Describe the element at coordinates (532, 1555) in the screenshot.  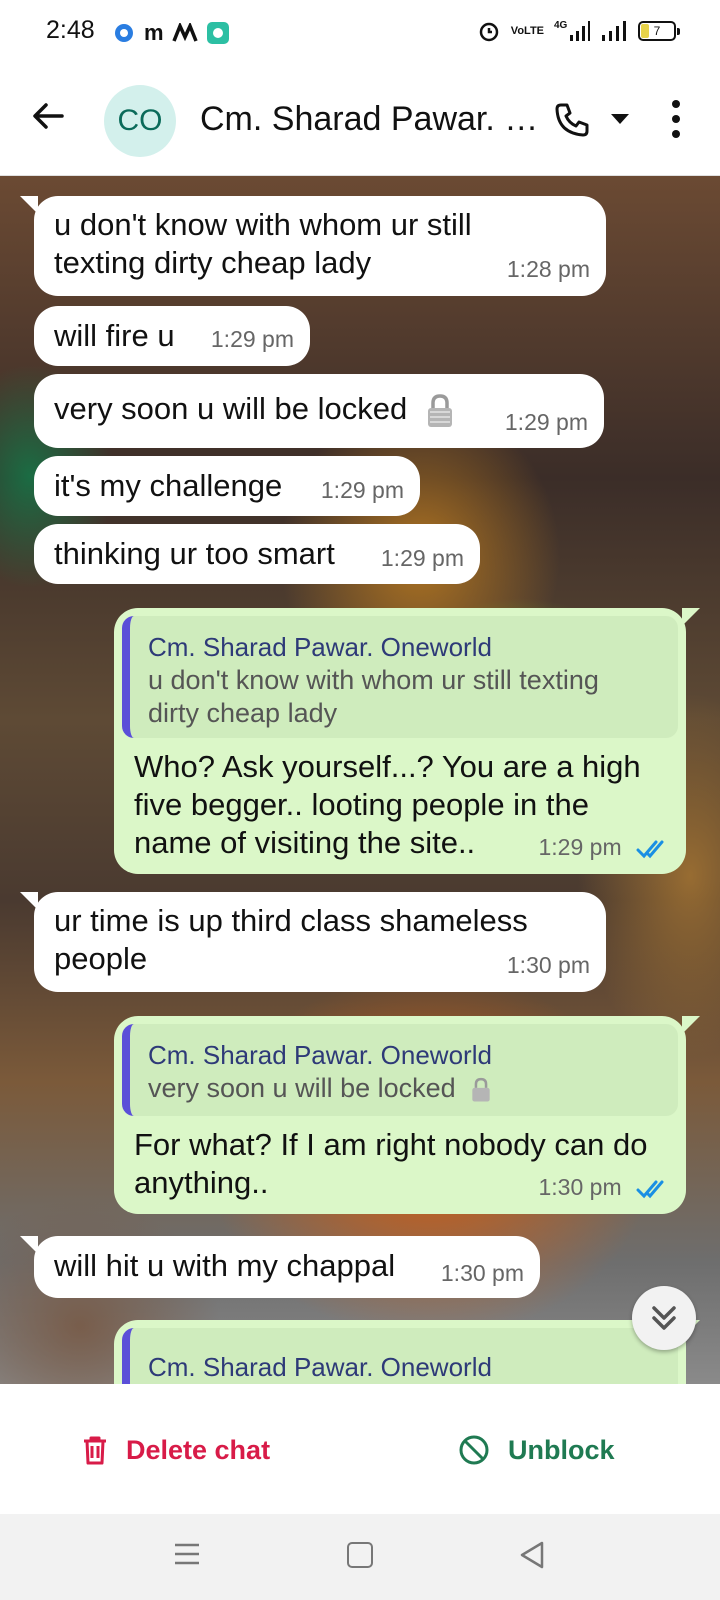
I see `nav-back-icon` at that location.